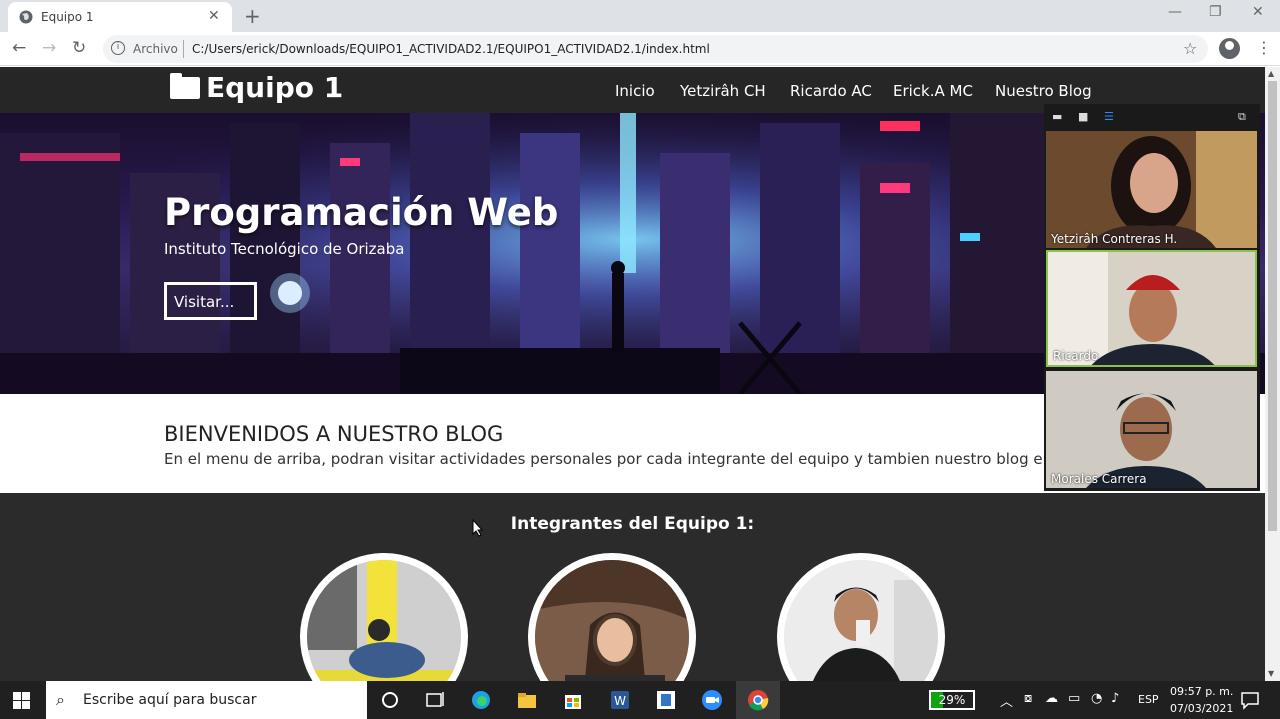 The image size is (1280, 719). What do you see at coordinates (478, 528) in the screenshot?
I see `mouse-cursor-icon` at bounding box center [478, 528].